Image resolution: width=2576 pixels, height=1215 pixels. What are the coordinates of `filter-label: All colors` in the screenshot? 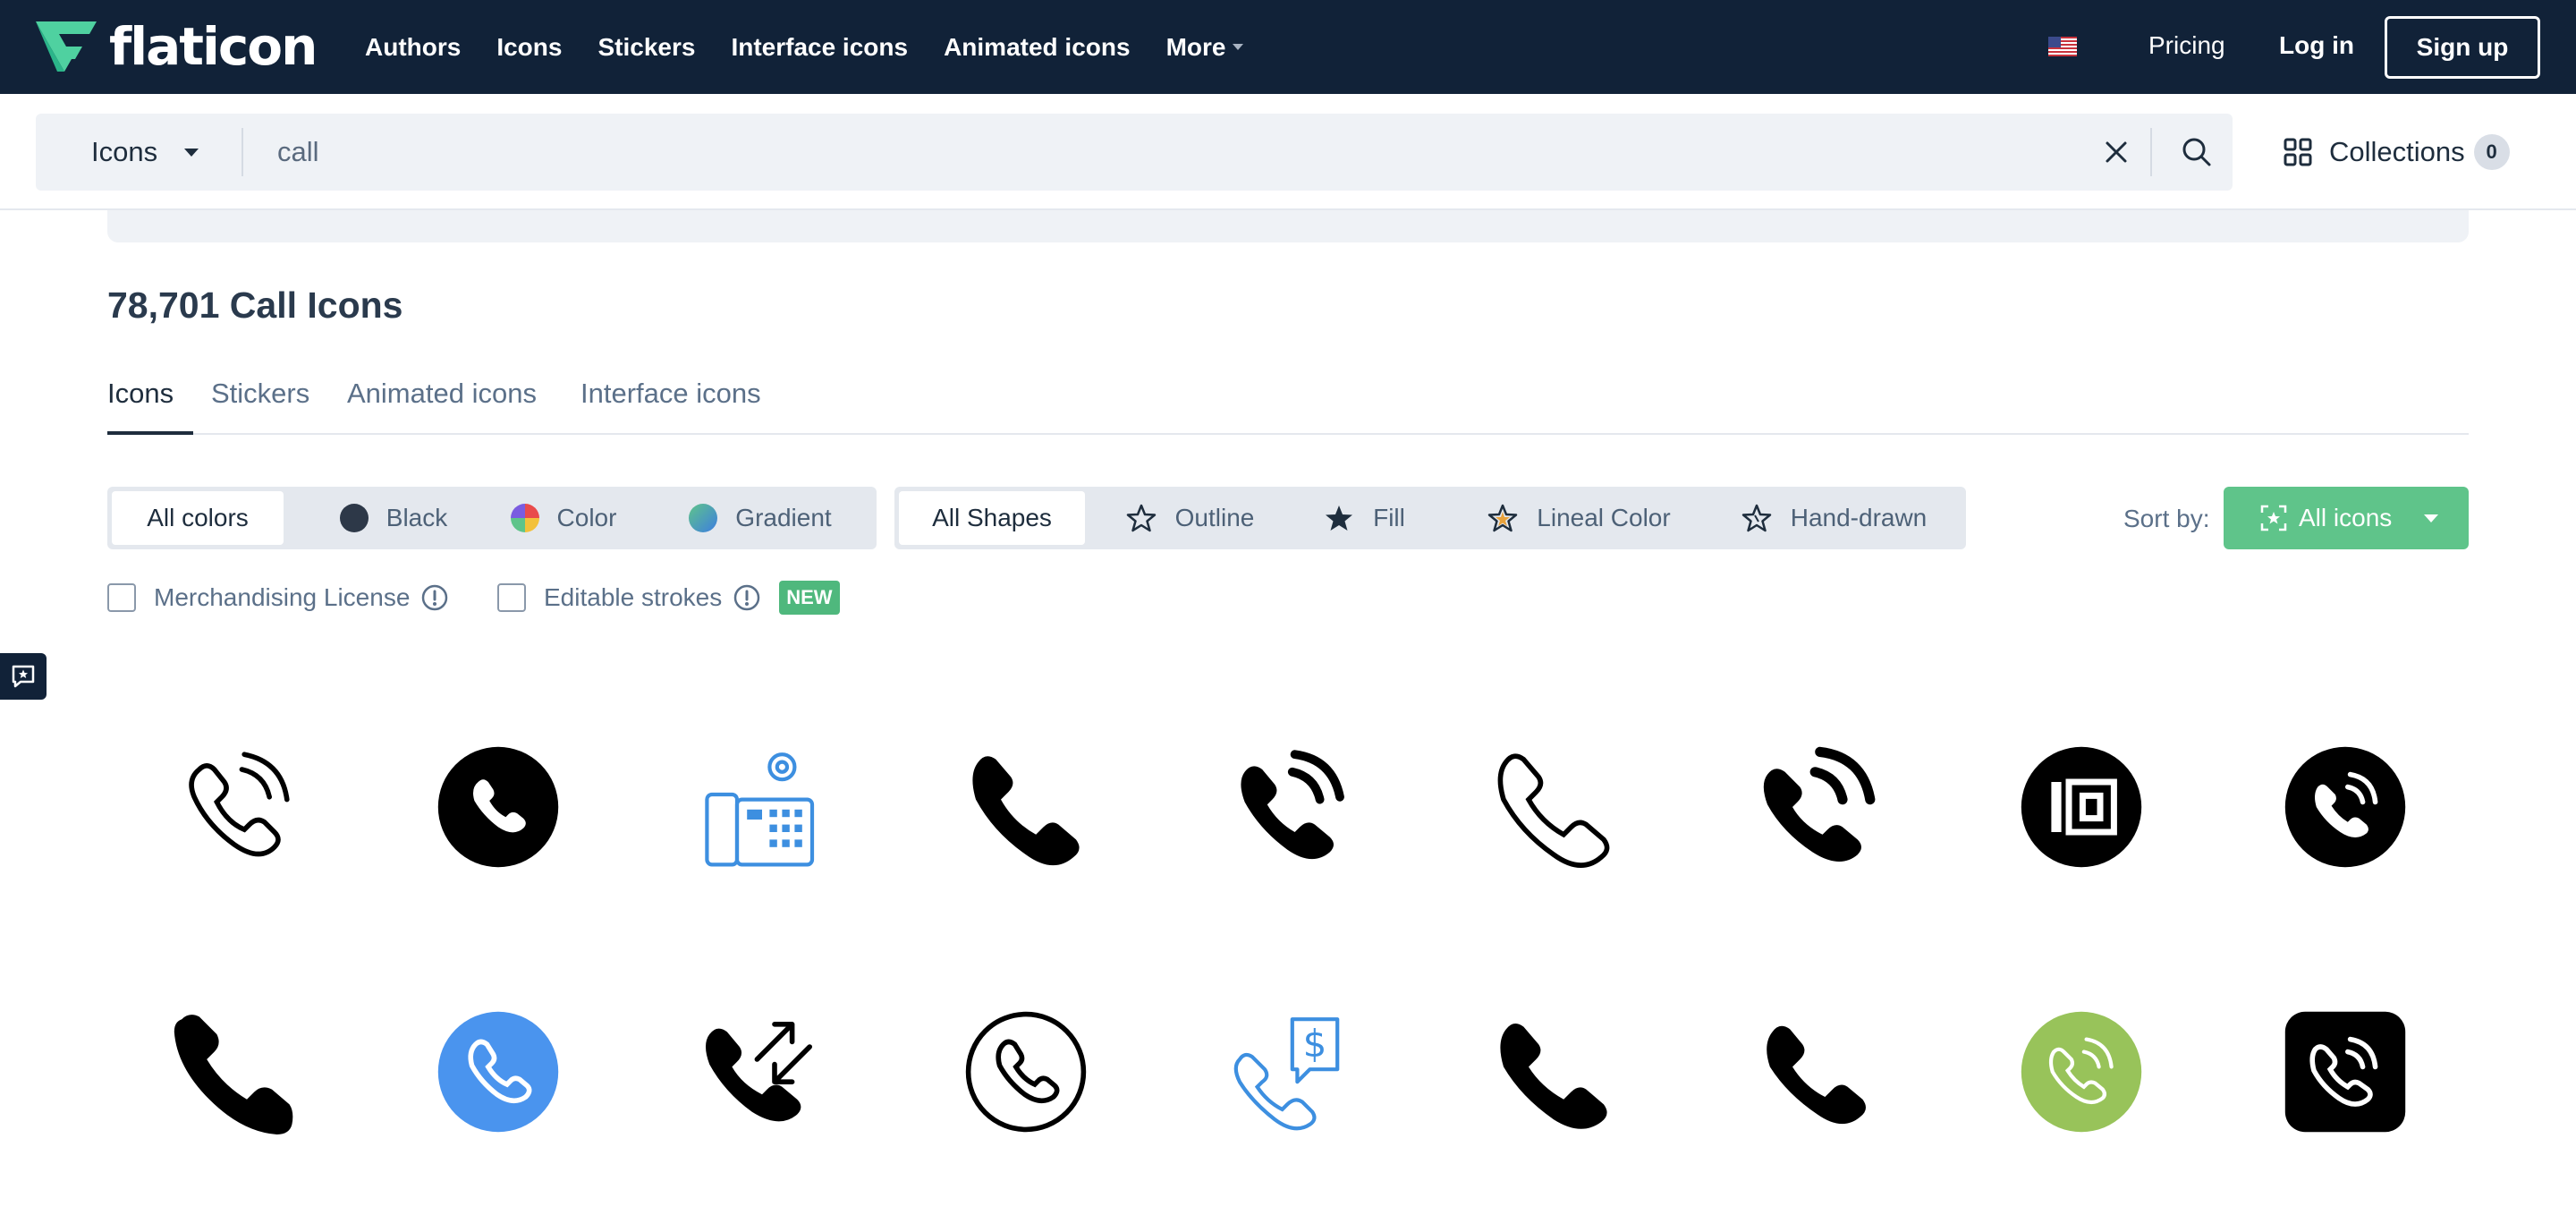 It's located at (198, 518).